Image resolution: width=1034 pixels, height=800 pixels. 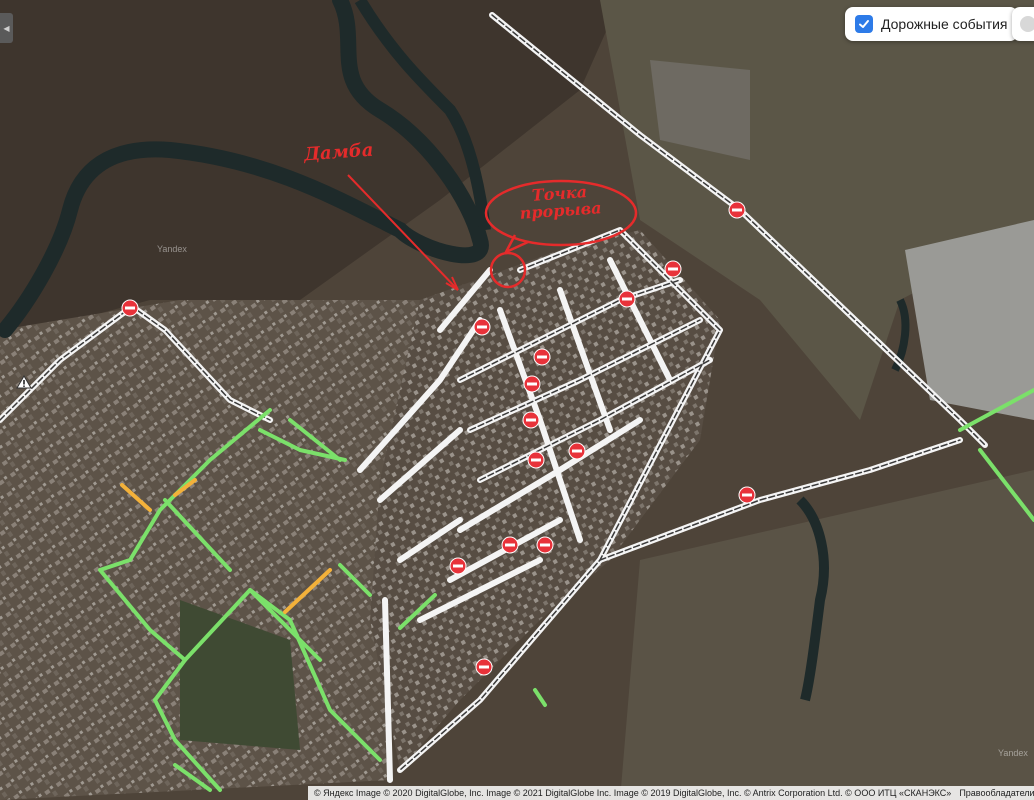 I want to click on traffic-events-checkbox, so click(x=864, y=24).